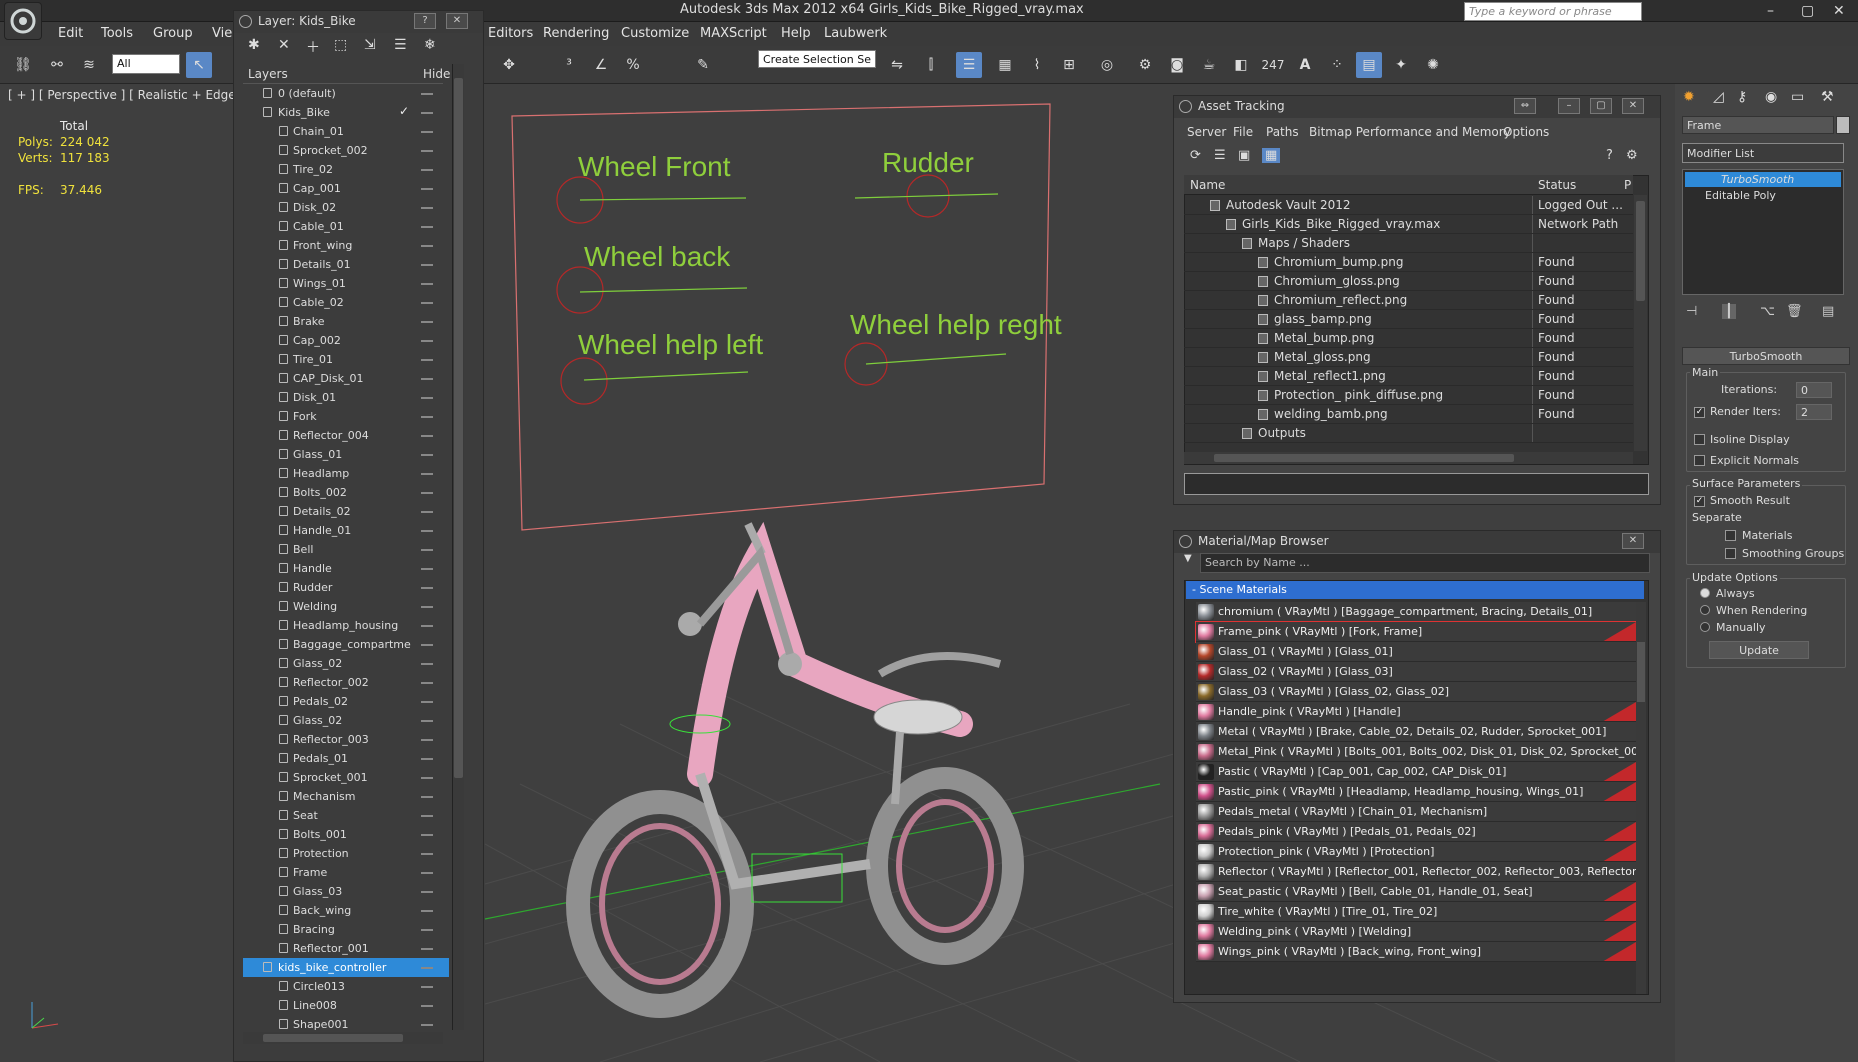 The height and width of the screenshot is (1062, 1858). Describe the element at coordinates (1408, 338) in the screenshot. I see `asset-row: Metal_bump.png Found` at that location.